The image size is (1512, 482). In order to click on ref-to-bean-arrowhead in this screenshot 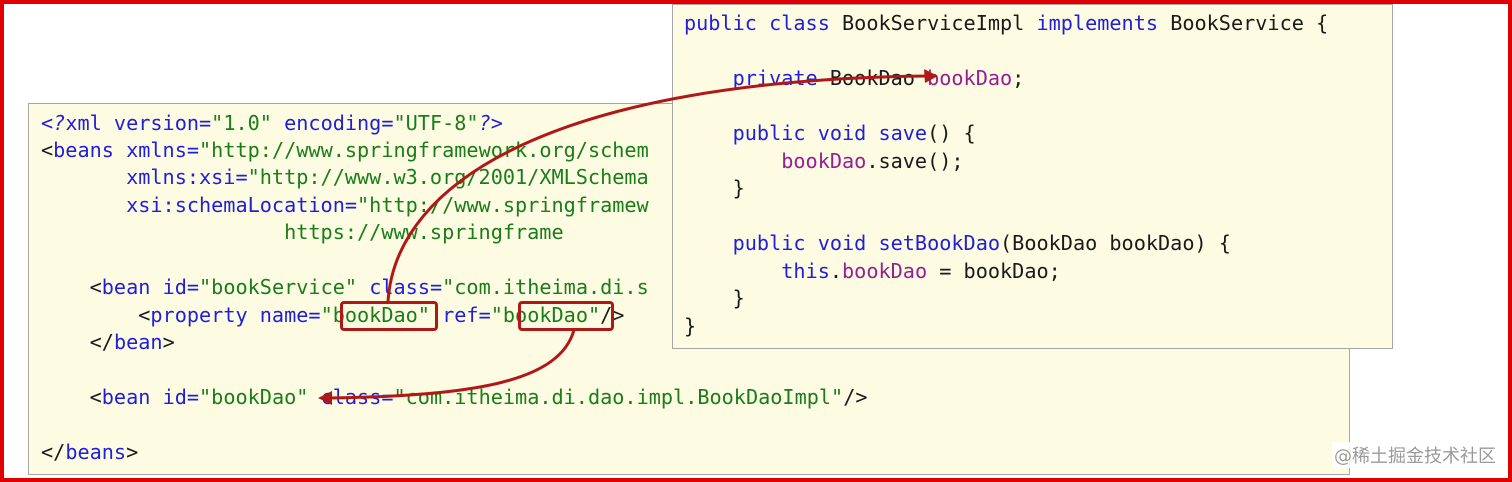, I will do `click(325, 398)`.